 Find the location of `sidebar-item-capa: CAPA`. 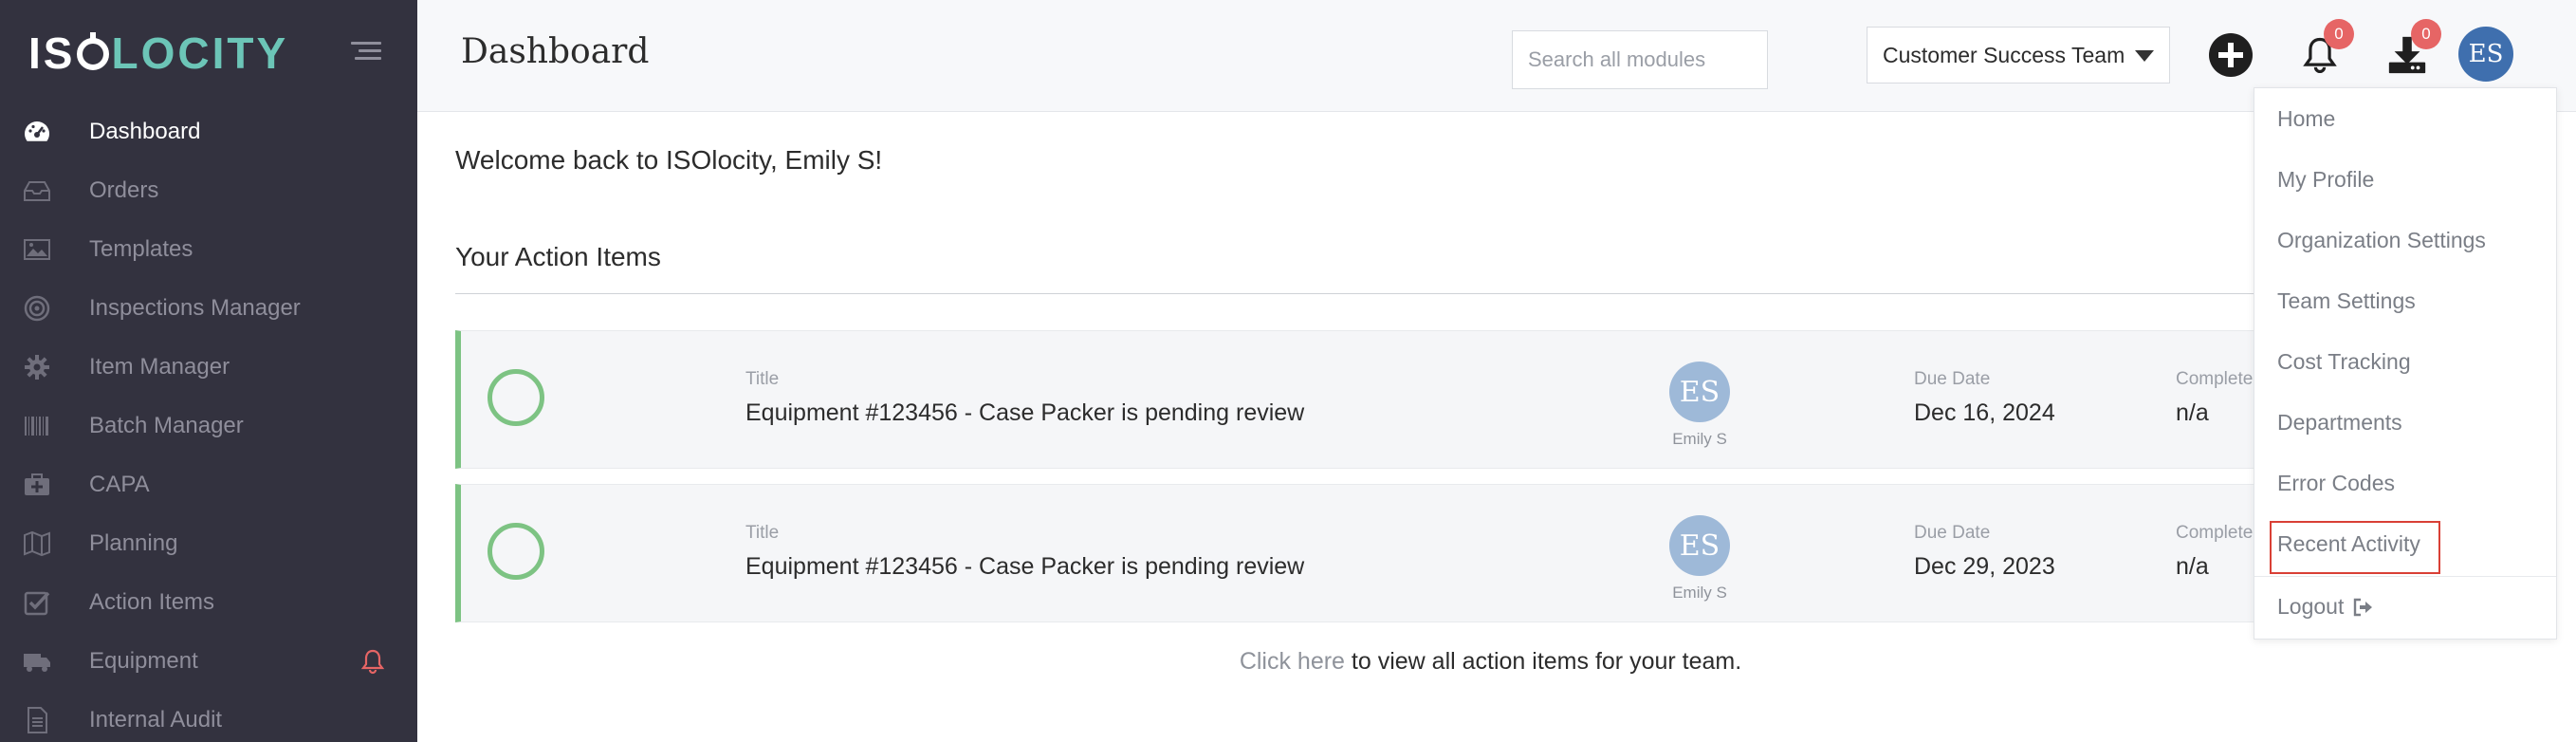

sidebar-item-capa: CAPA is located at coordinates (208, 484).